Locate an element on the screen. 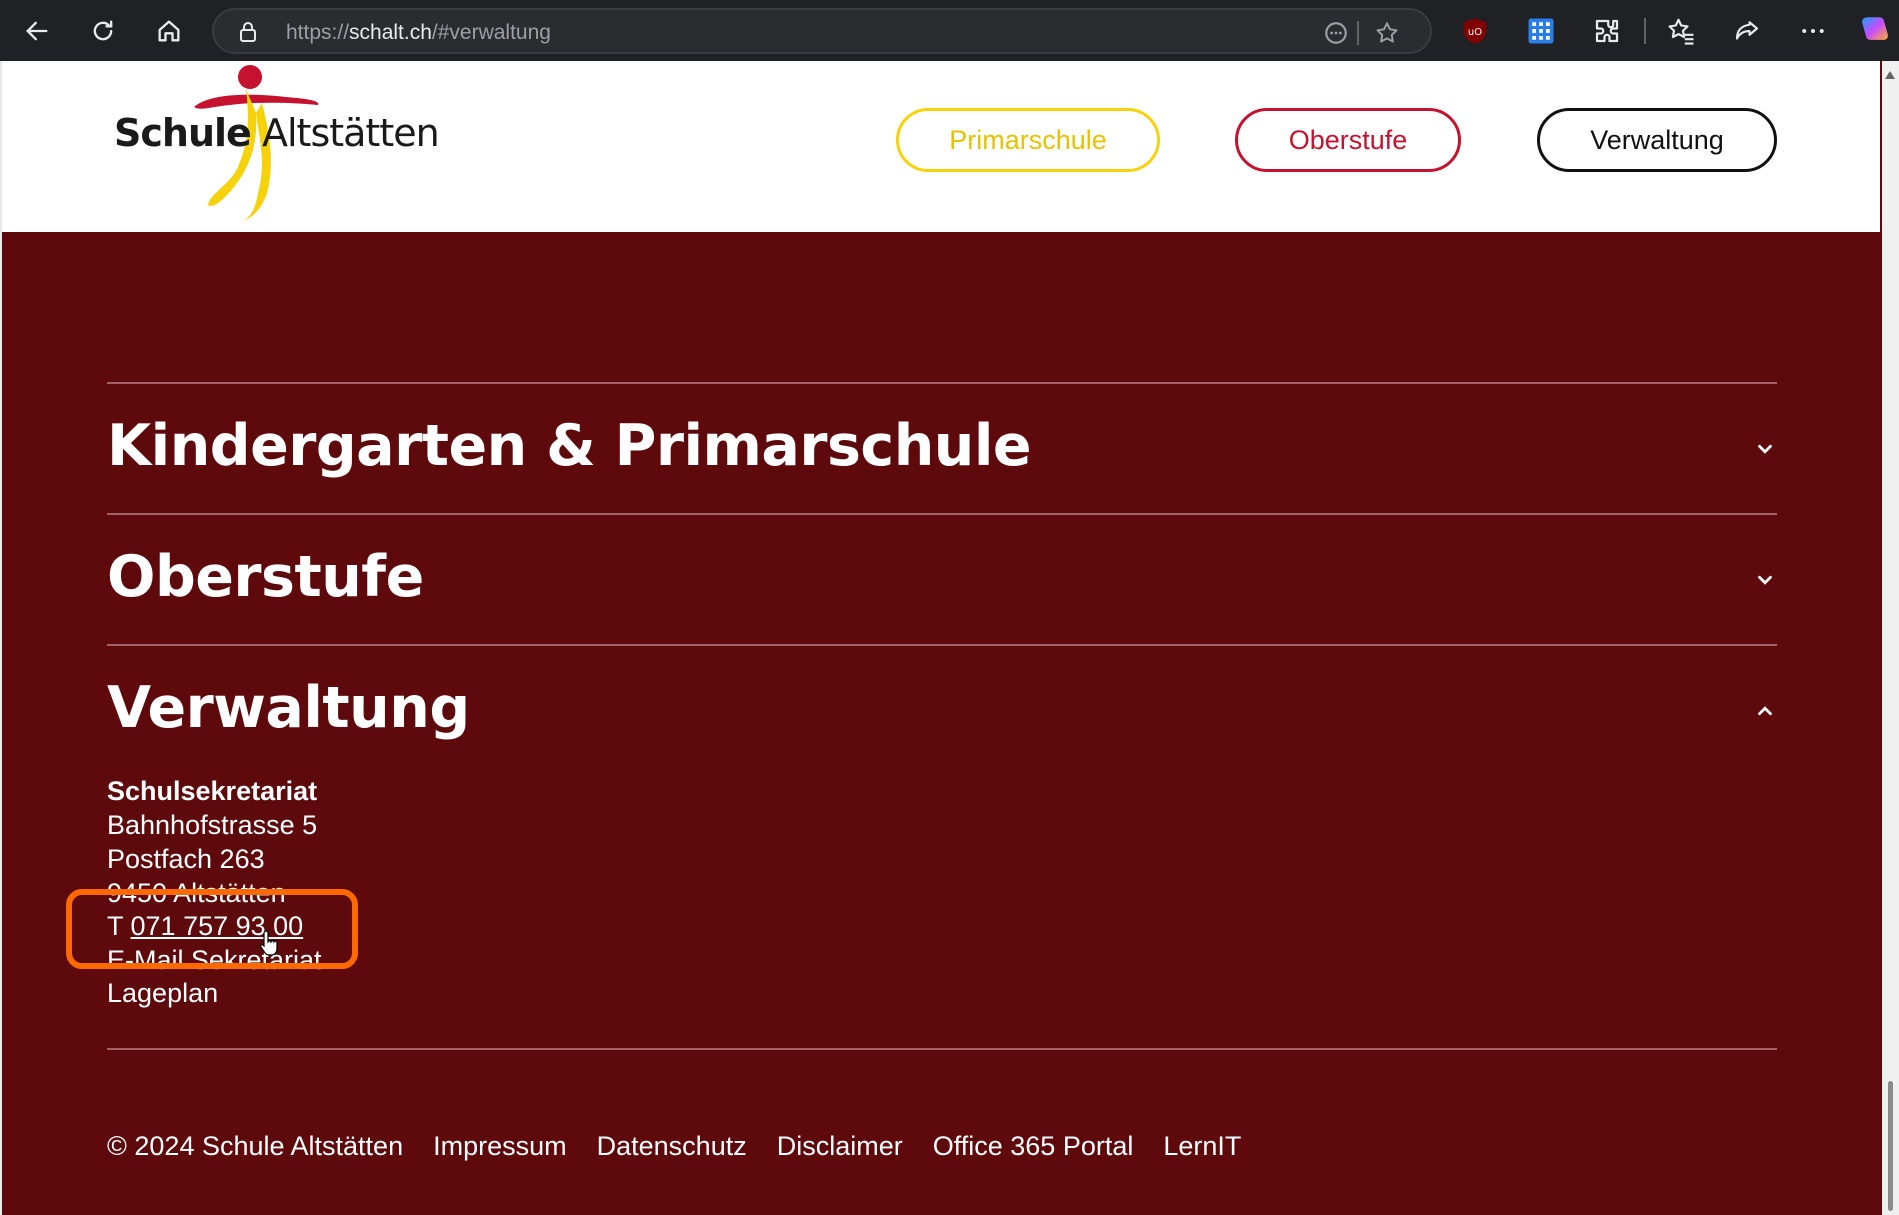 The height and width of the screenshot is (1215, 1899). grid-app-icon is located at coordinates (1541, 31).